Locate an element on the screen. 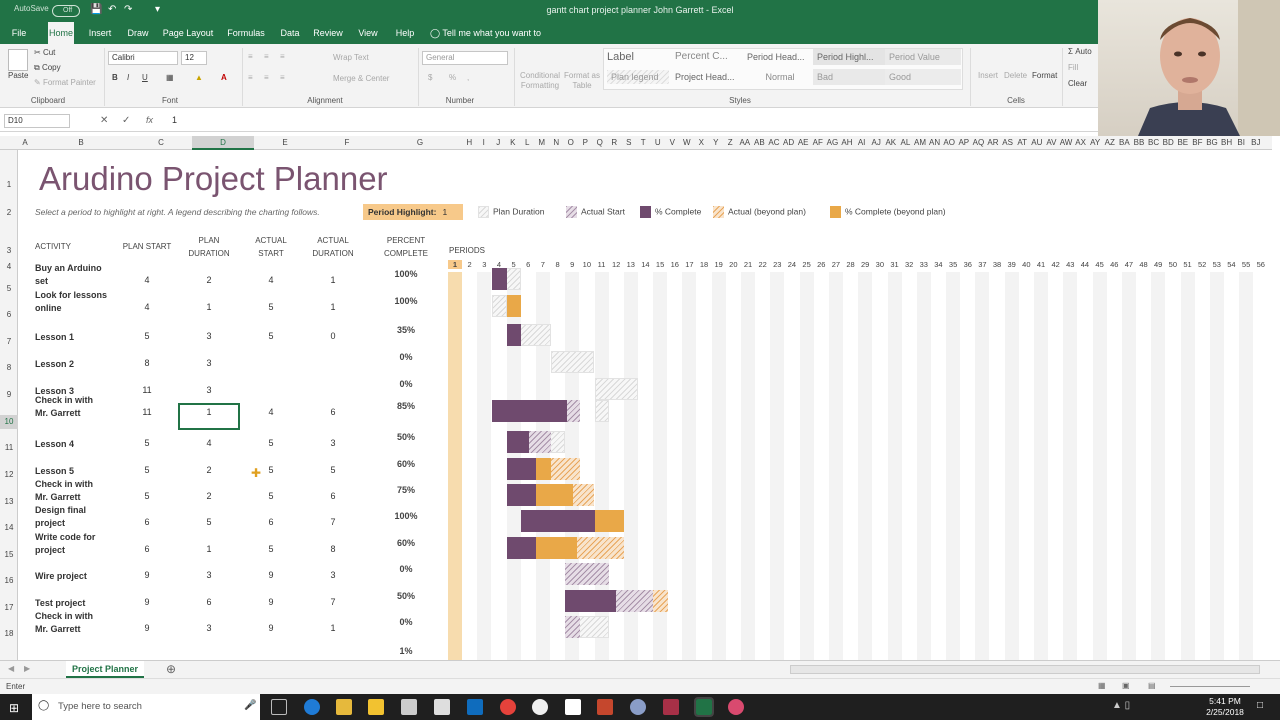 Image resolution: width=1280 pixels, height=720 pixels. column-header-j: J is located at coordinates (498, 143).